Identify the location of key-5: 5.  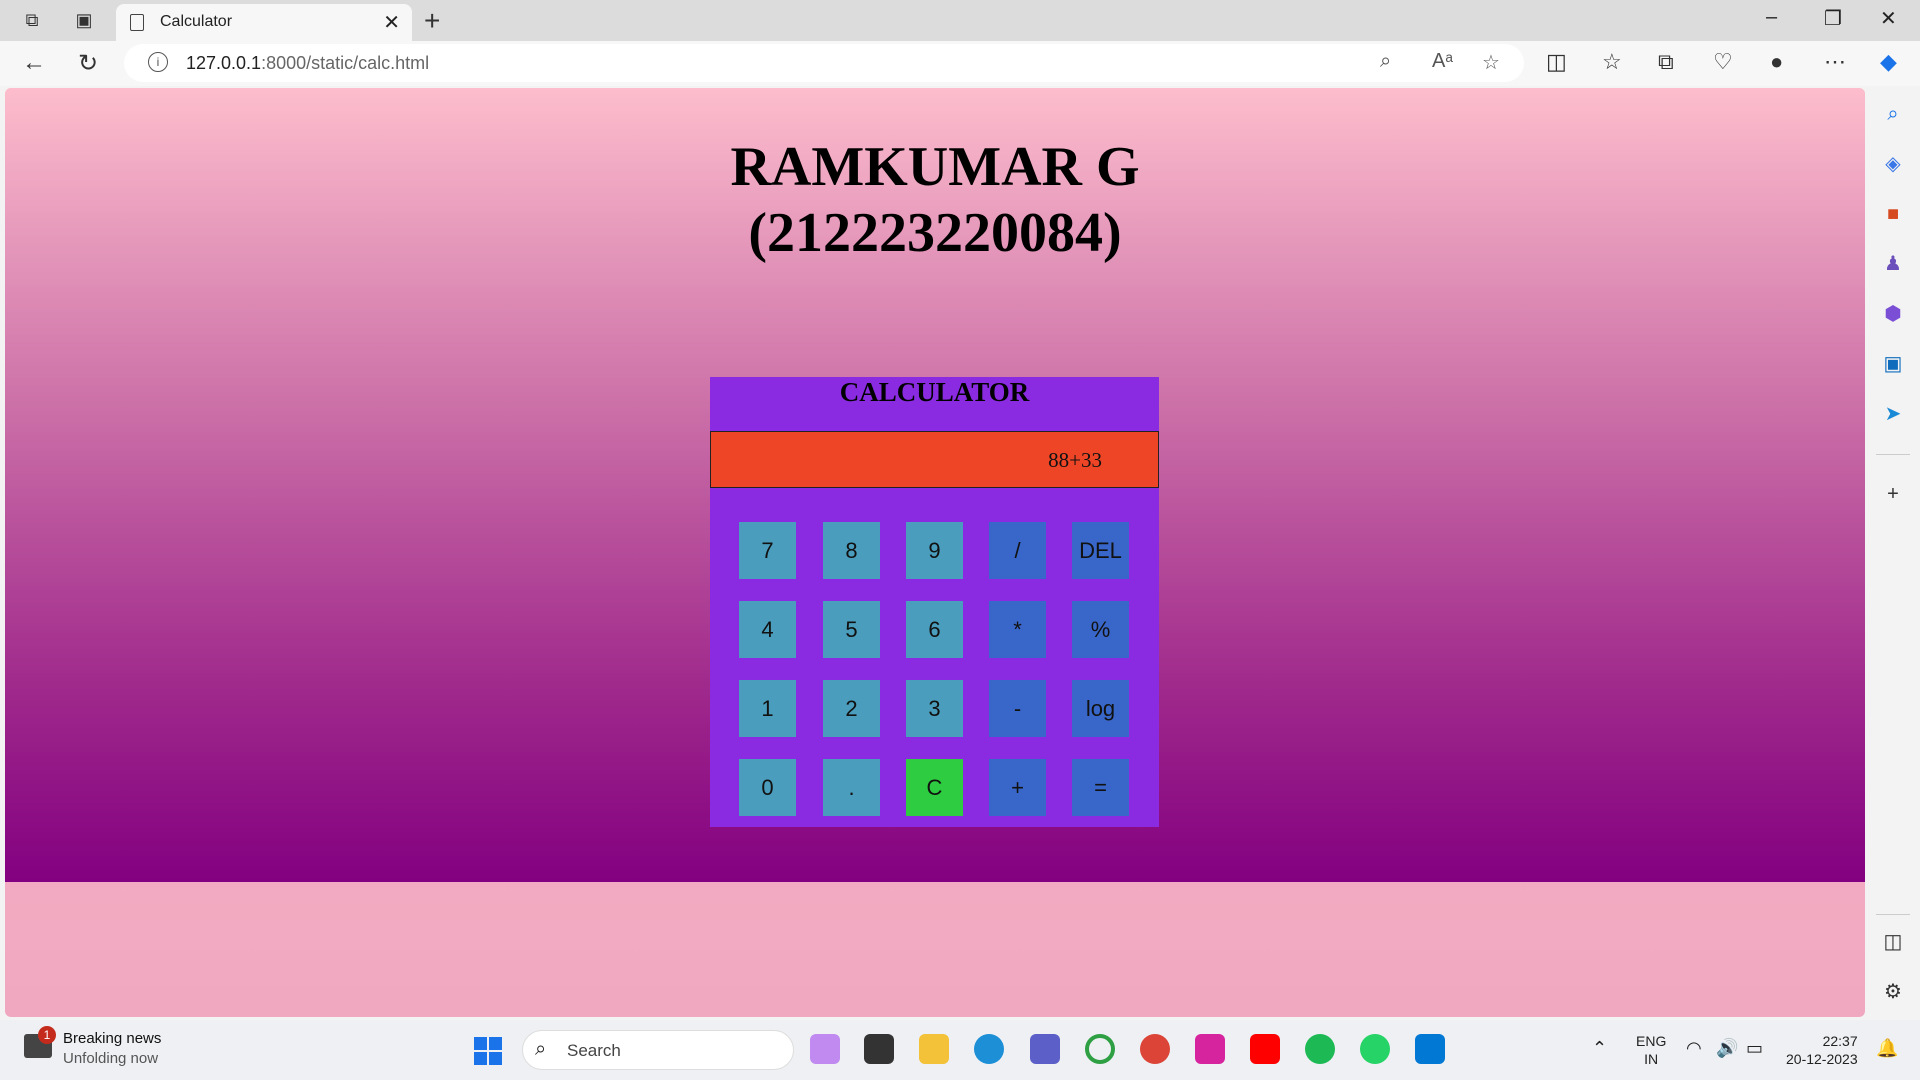
(851, 629).